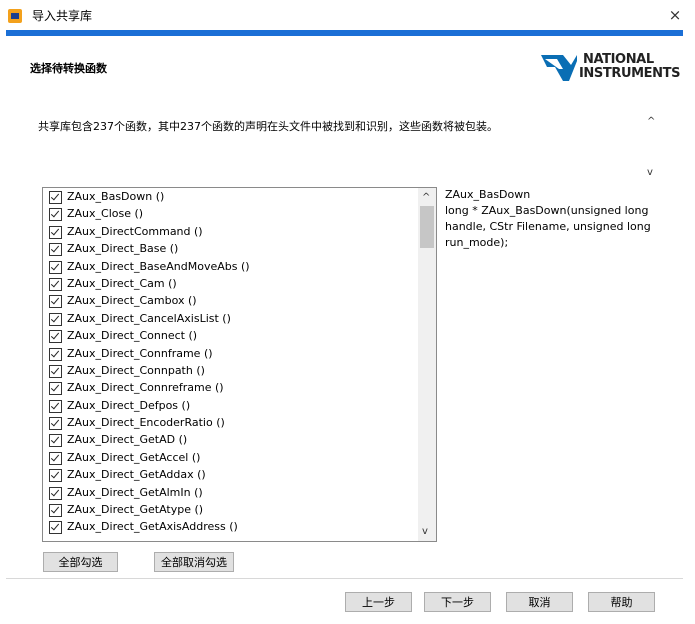  What do you see at coordinates (80, 562) in the screenshot?
I see `select-all-button: 全部勾选` at bounding box center [80, 562].